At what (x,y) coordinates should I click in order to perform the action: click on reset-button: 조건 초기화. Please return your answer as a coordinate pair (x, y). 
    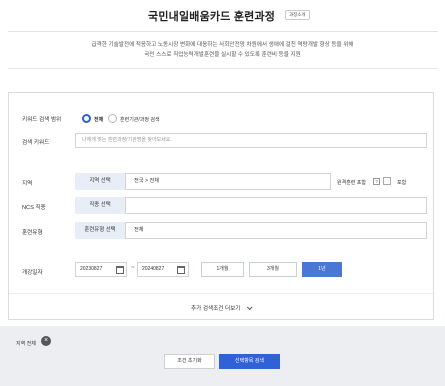
    Looking at the image, I should click on (189, 361).